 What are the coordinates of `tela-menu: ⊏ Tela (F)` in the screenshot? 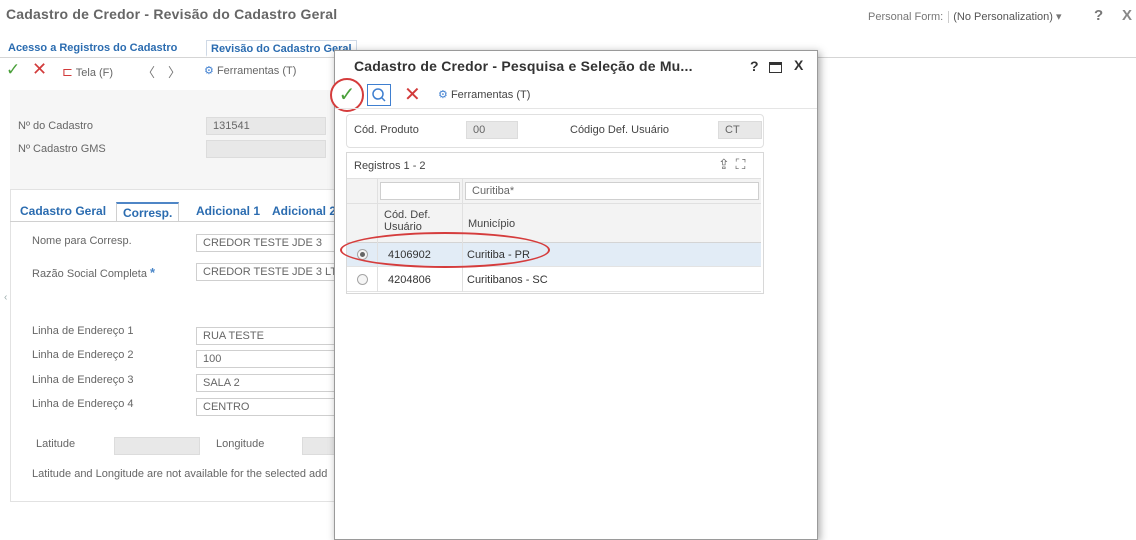 It's located at (87, 72).